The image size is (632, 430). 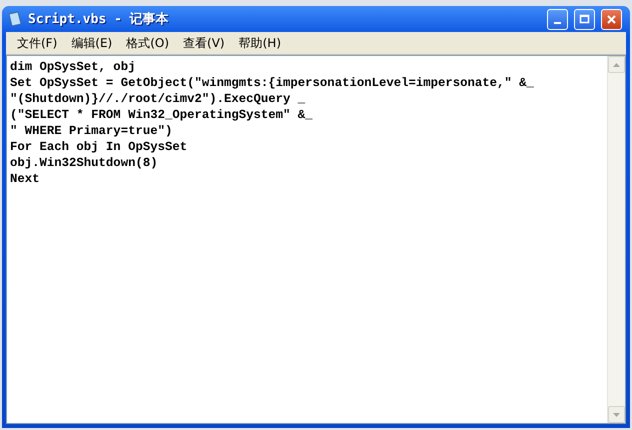 I want to click on code-line: Set OpSysSet = GetObject("winmgmts:{impersonationLevel=impersonate," &_, so click(x=272, y=83).